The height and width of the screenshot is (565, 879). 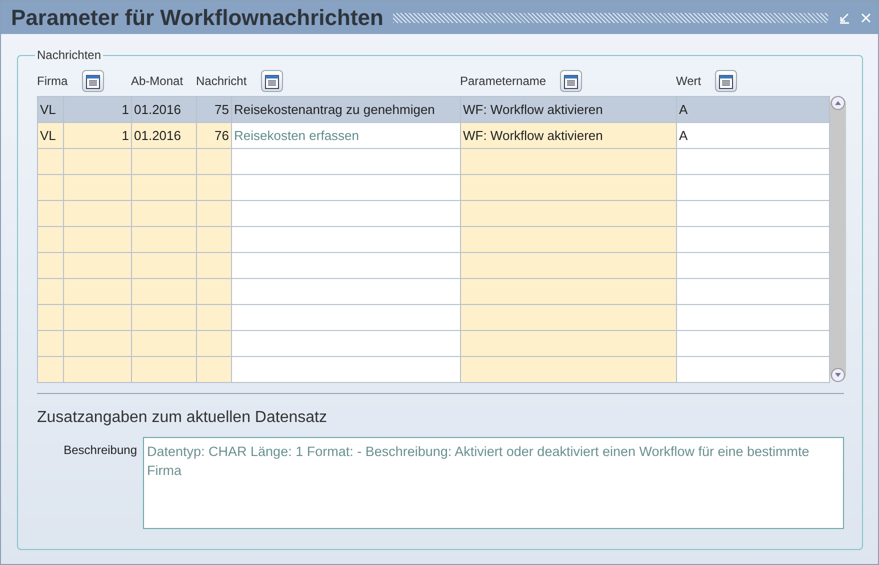 I want to click on group-legend: Nachrichten, so click(x=69, y=55).